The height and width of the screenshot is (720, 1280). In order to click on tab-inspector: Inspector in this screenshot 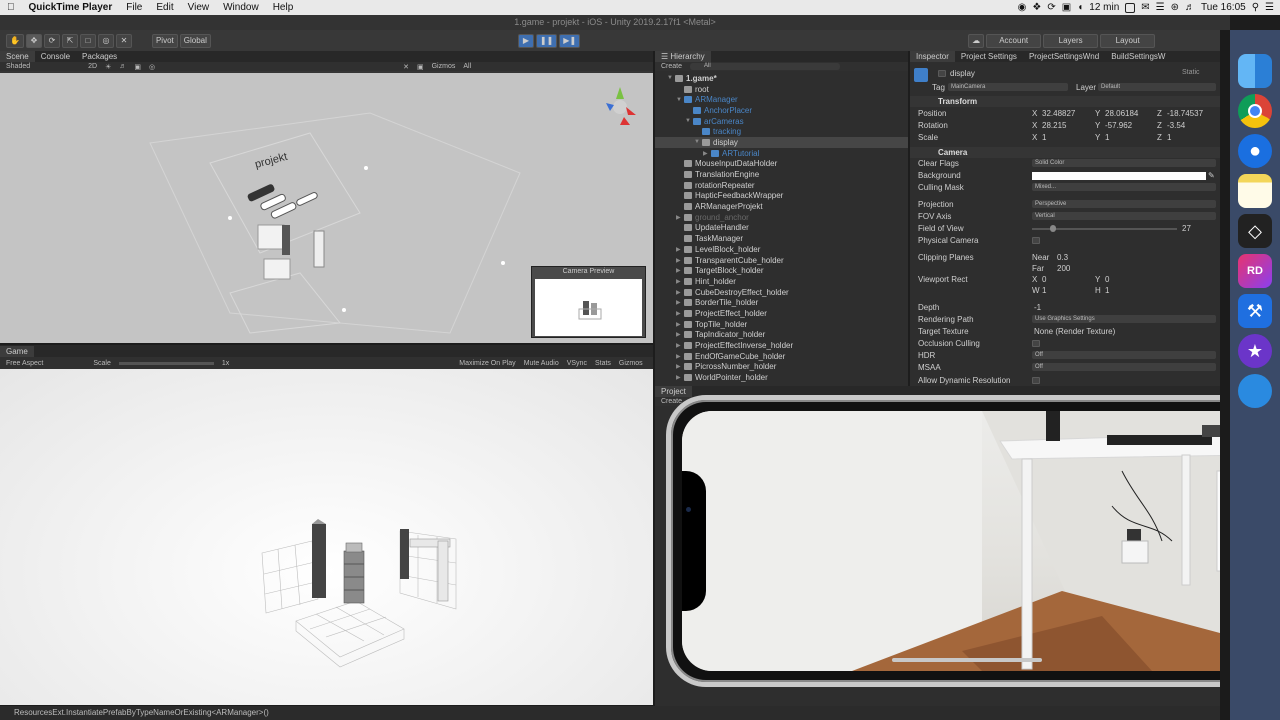, I will do `click(932, 56)`.